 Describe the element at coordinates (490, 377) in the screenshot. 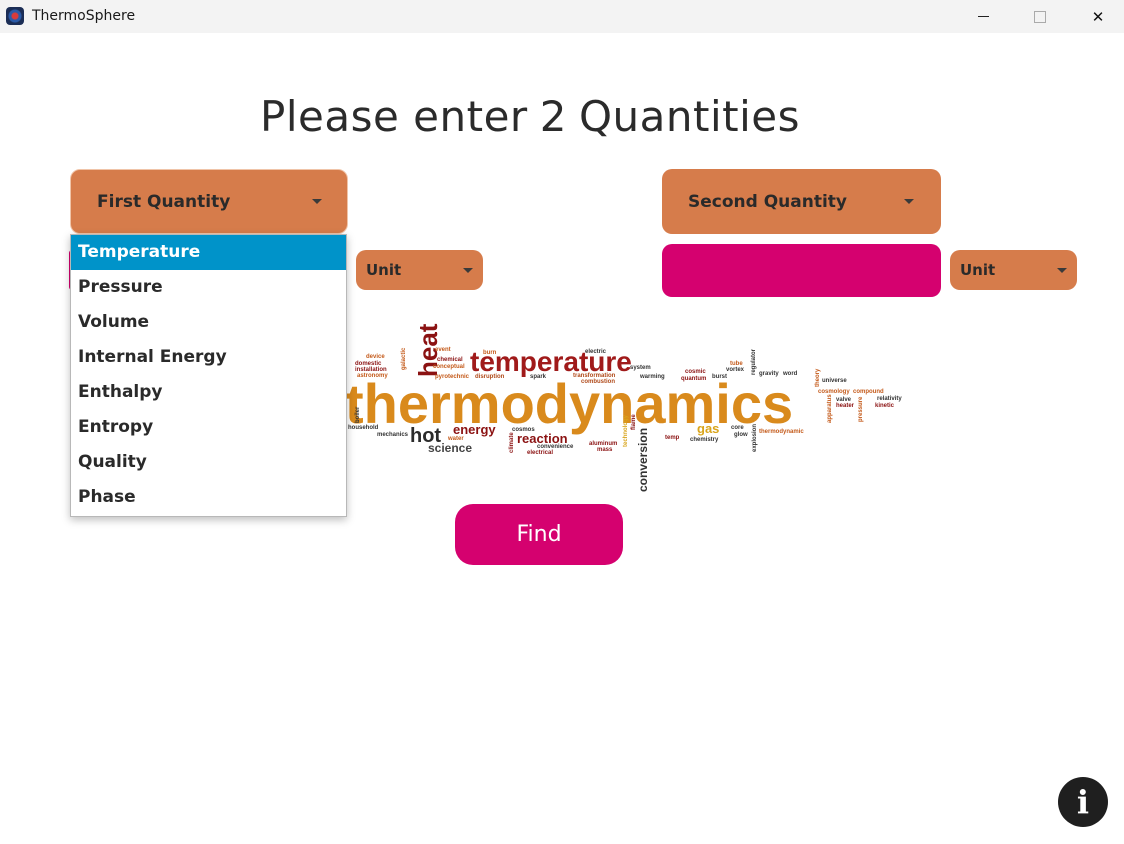

I see `word-cloud-disruption: disruption` at that location.